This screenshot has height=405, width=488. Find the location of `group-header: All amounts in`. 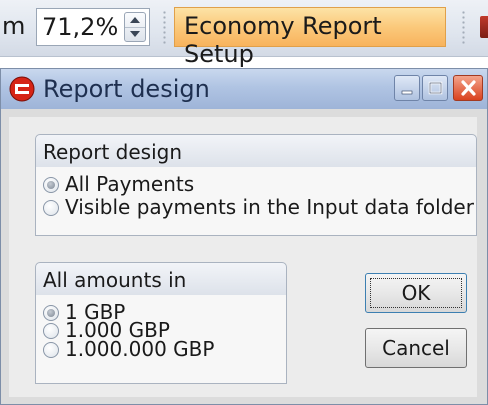

group-header: All amounts in is located at coordinates (161, 279).